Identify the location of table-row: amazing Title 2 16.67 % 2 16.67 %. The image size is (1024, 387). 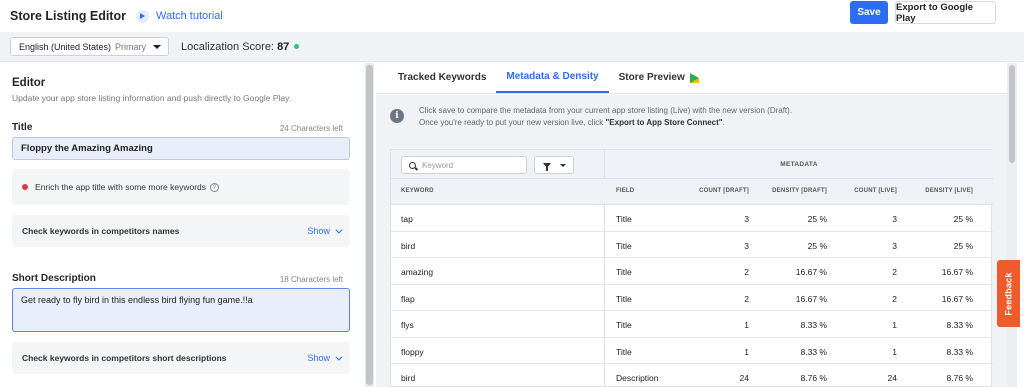
(692, 271).